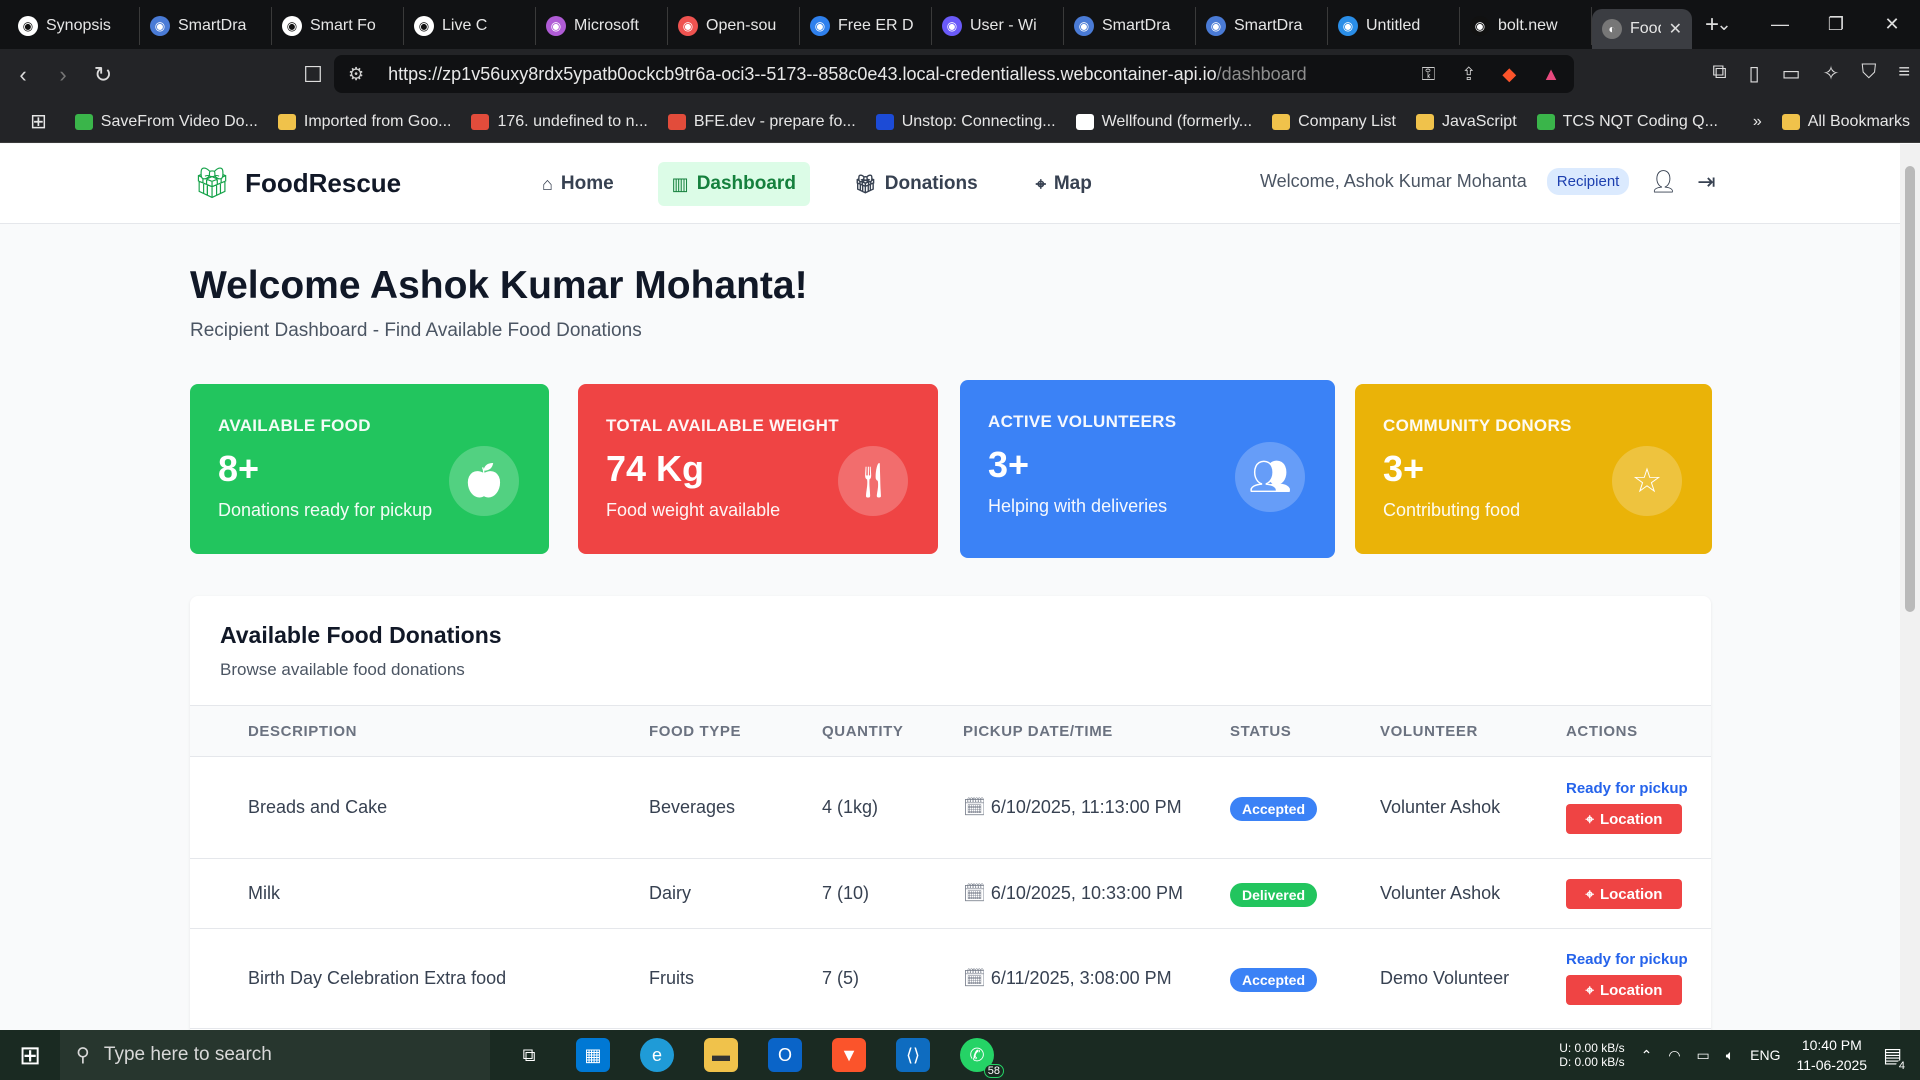  What do you see at coordinates (1468, 74) in the screenshot?
I see `share-icon: ⇪` at bounding box center [1468, 74].